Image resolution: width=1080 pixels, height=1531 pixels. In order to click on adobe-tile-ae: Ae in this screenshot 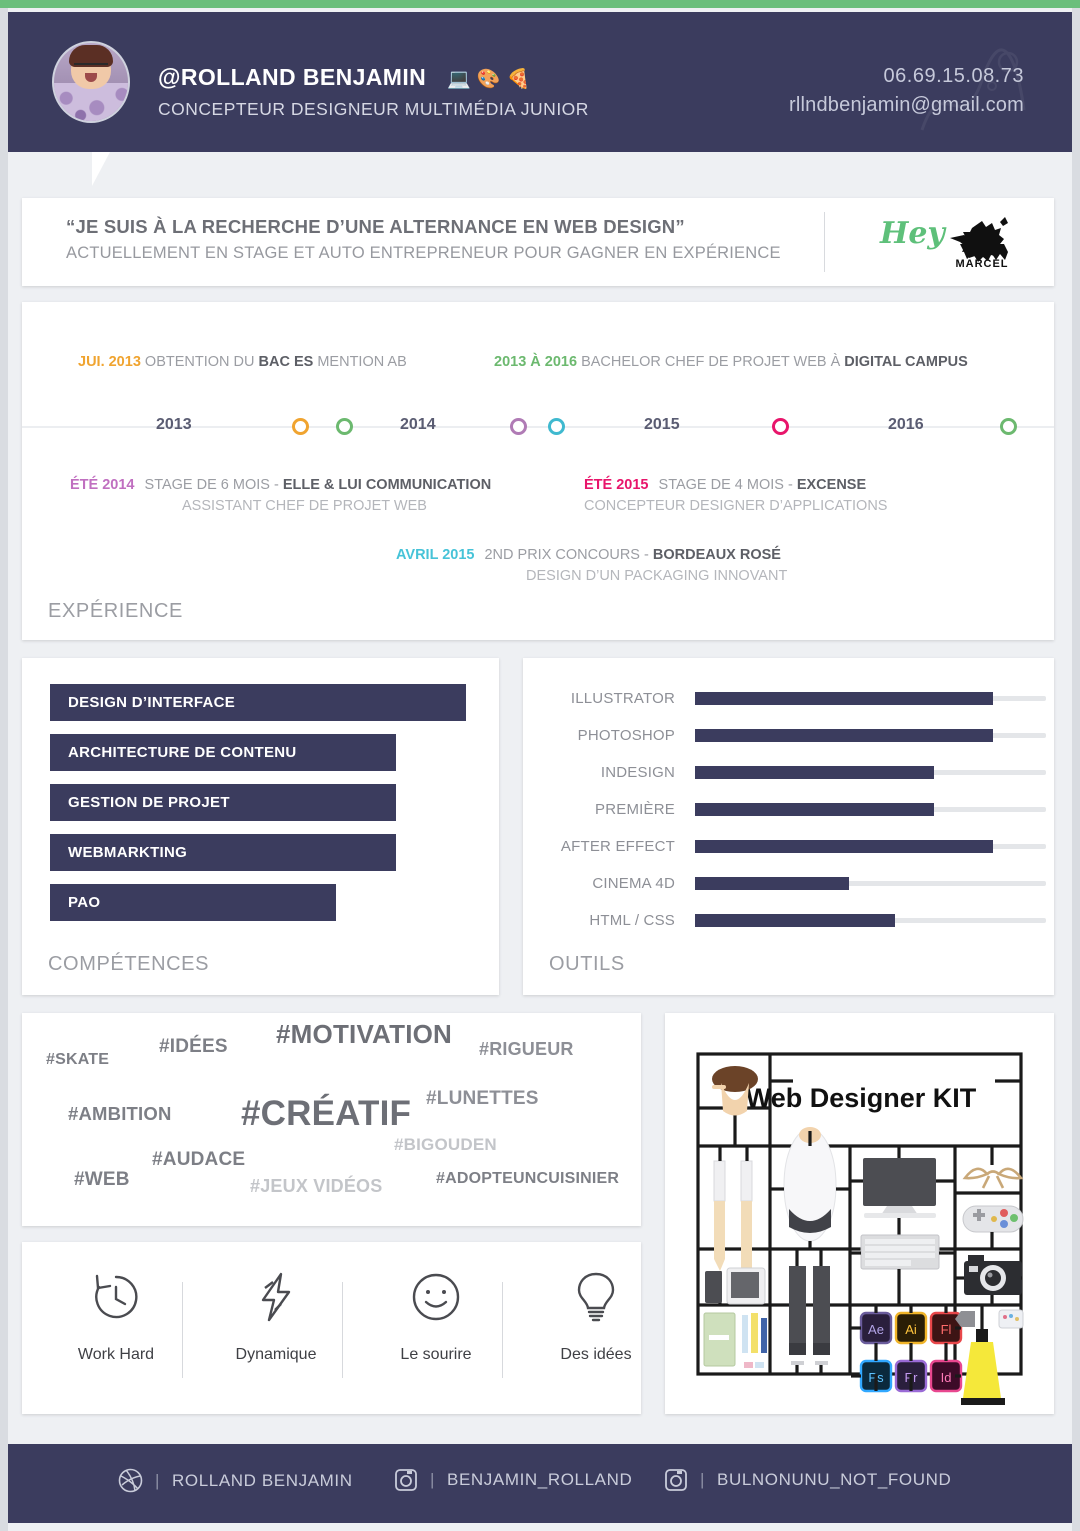, I will do `click(876, 1328)`.